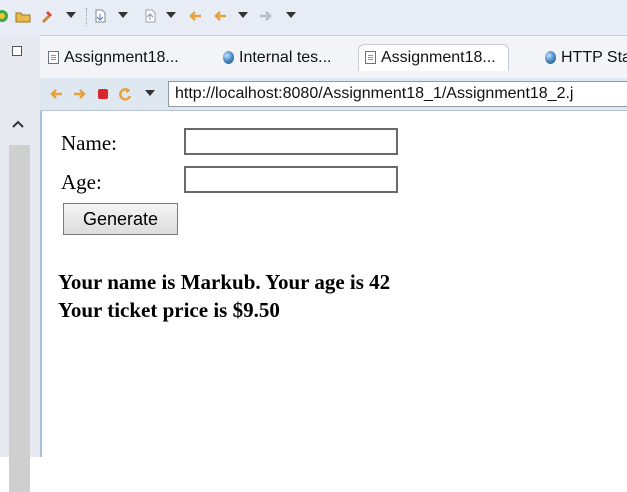 The image size is (627, 492). Describe the element at coordinates (87, 17) in the screenshot. I see `toolbar-separator` at that location.